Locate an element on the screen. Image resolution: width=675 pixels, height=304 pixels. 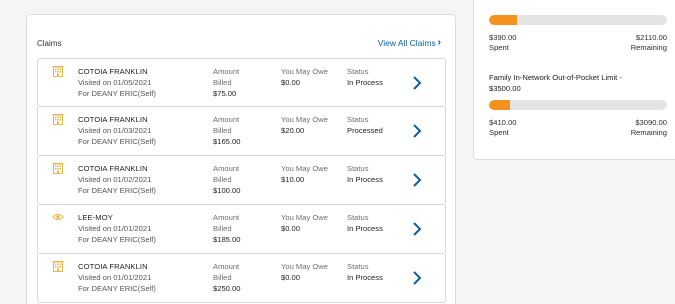
claim-amount-value: $100.00 is located at coordinates (227, 190).